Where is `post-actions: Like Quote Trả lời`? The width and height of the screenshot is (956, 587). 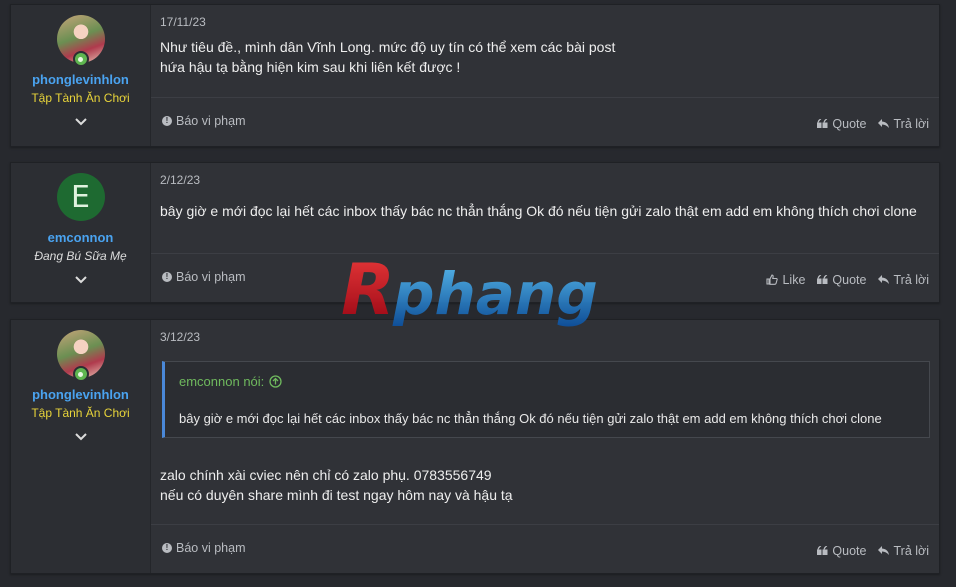
post-actions: Like Quote Trả lời is located at coordinates (847, 280).